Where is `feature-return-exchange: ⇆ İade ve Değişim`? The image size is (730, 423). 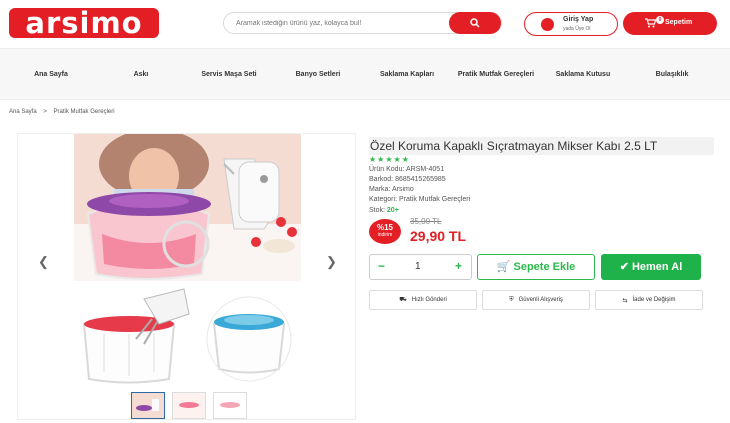
feature-return-exchange: ⇆ İade ve Değişim is located at coordinates (649, 300).